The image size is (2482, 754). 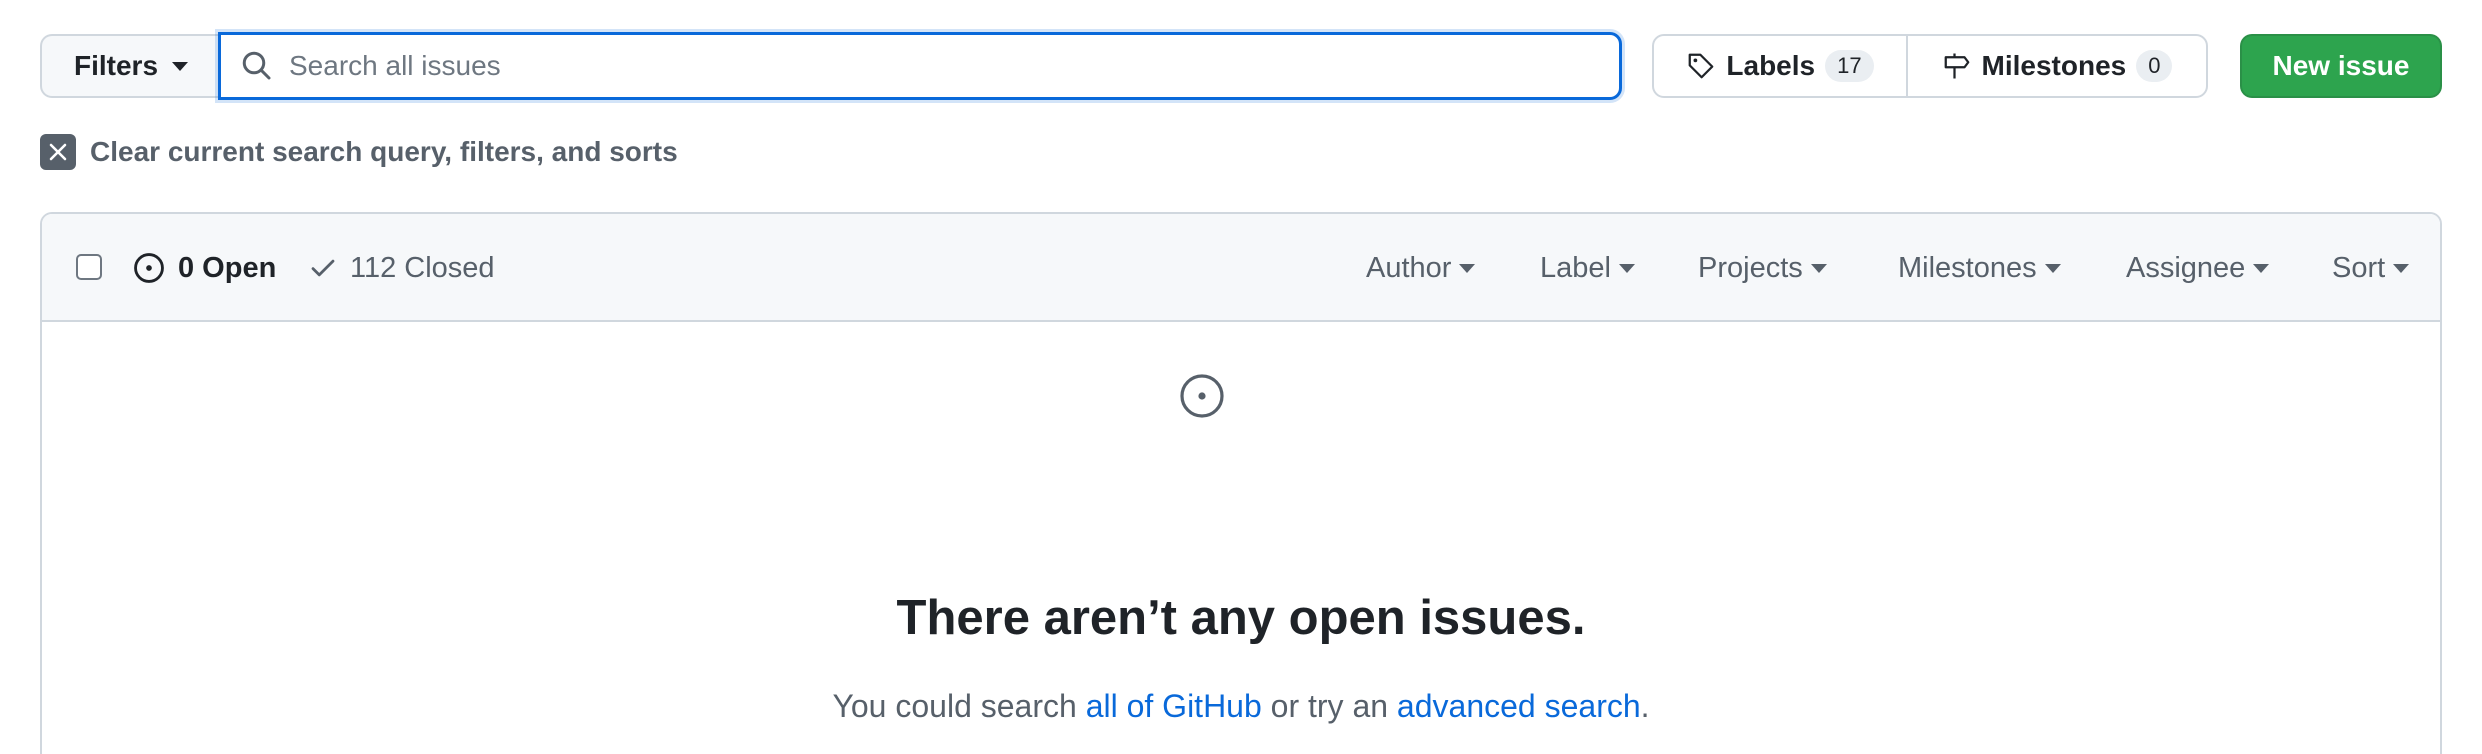 What do you see at coordinates (422, 267) in the screenshot?
I see `closed-count-label: 112 Closed` at bounding box center [422, 267].